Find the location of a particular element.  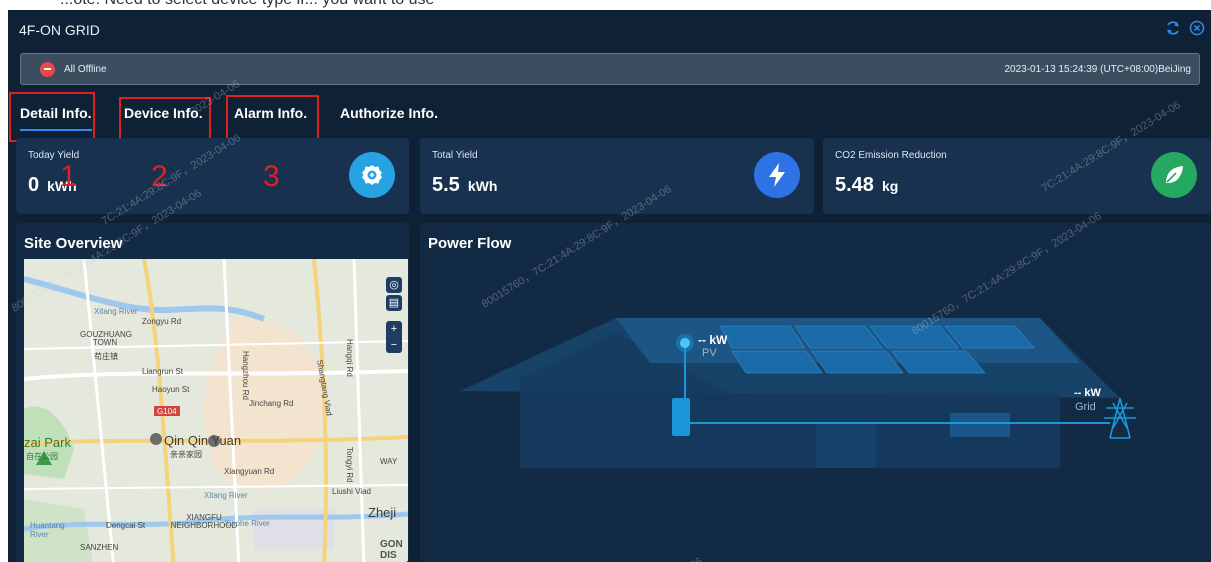

map-label: SANZHEN is located at coordinates (99, 547).